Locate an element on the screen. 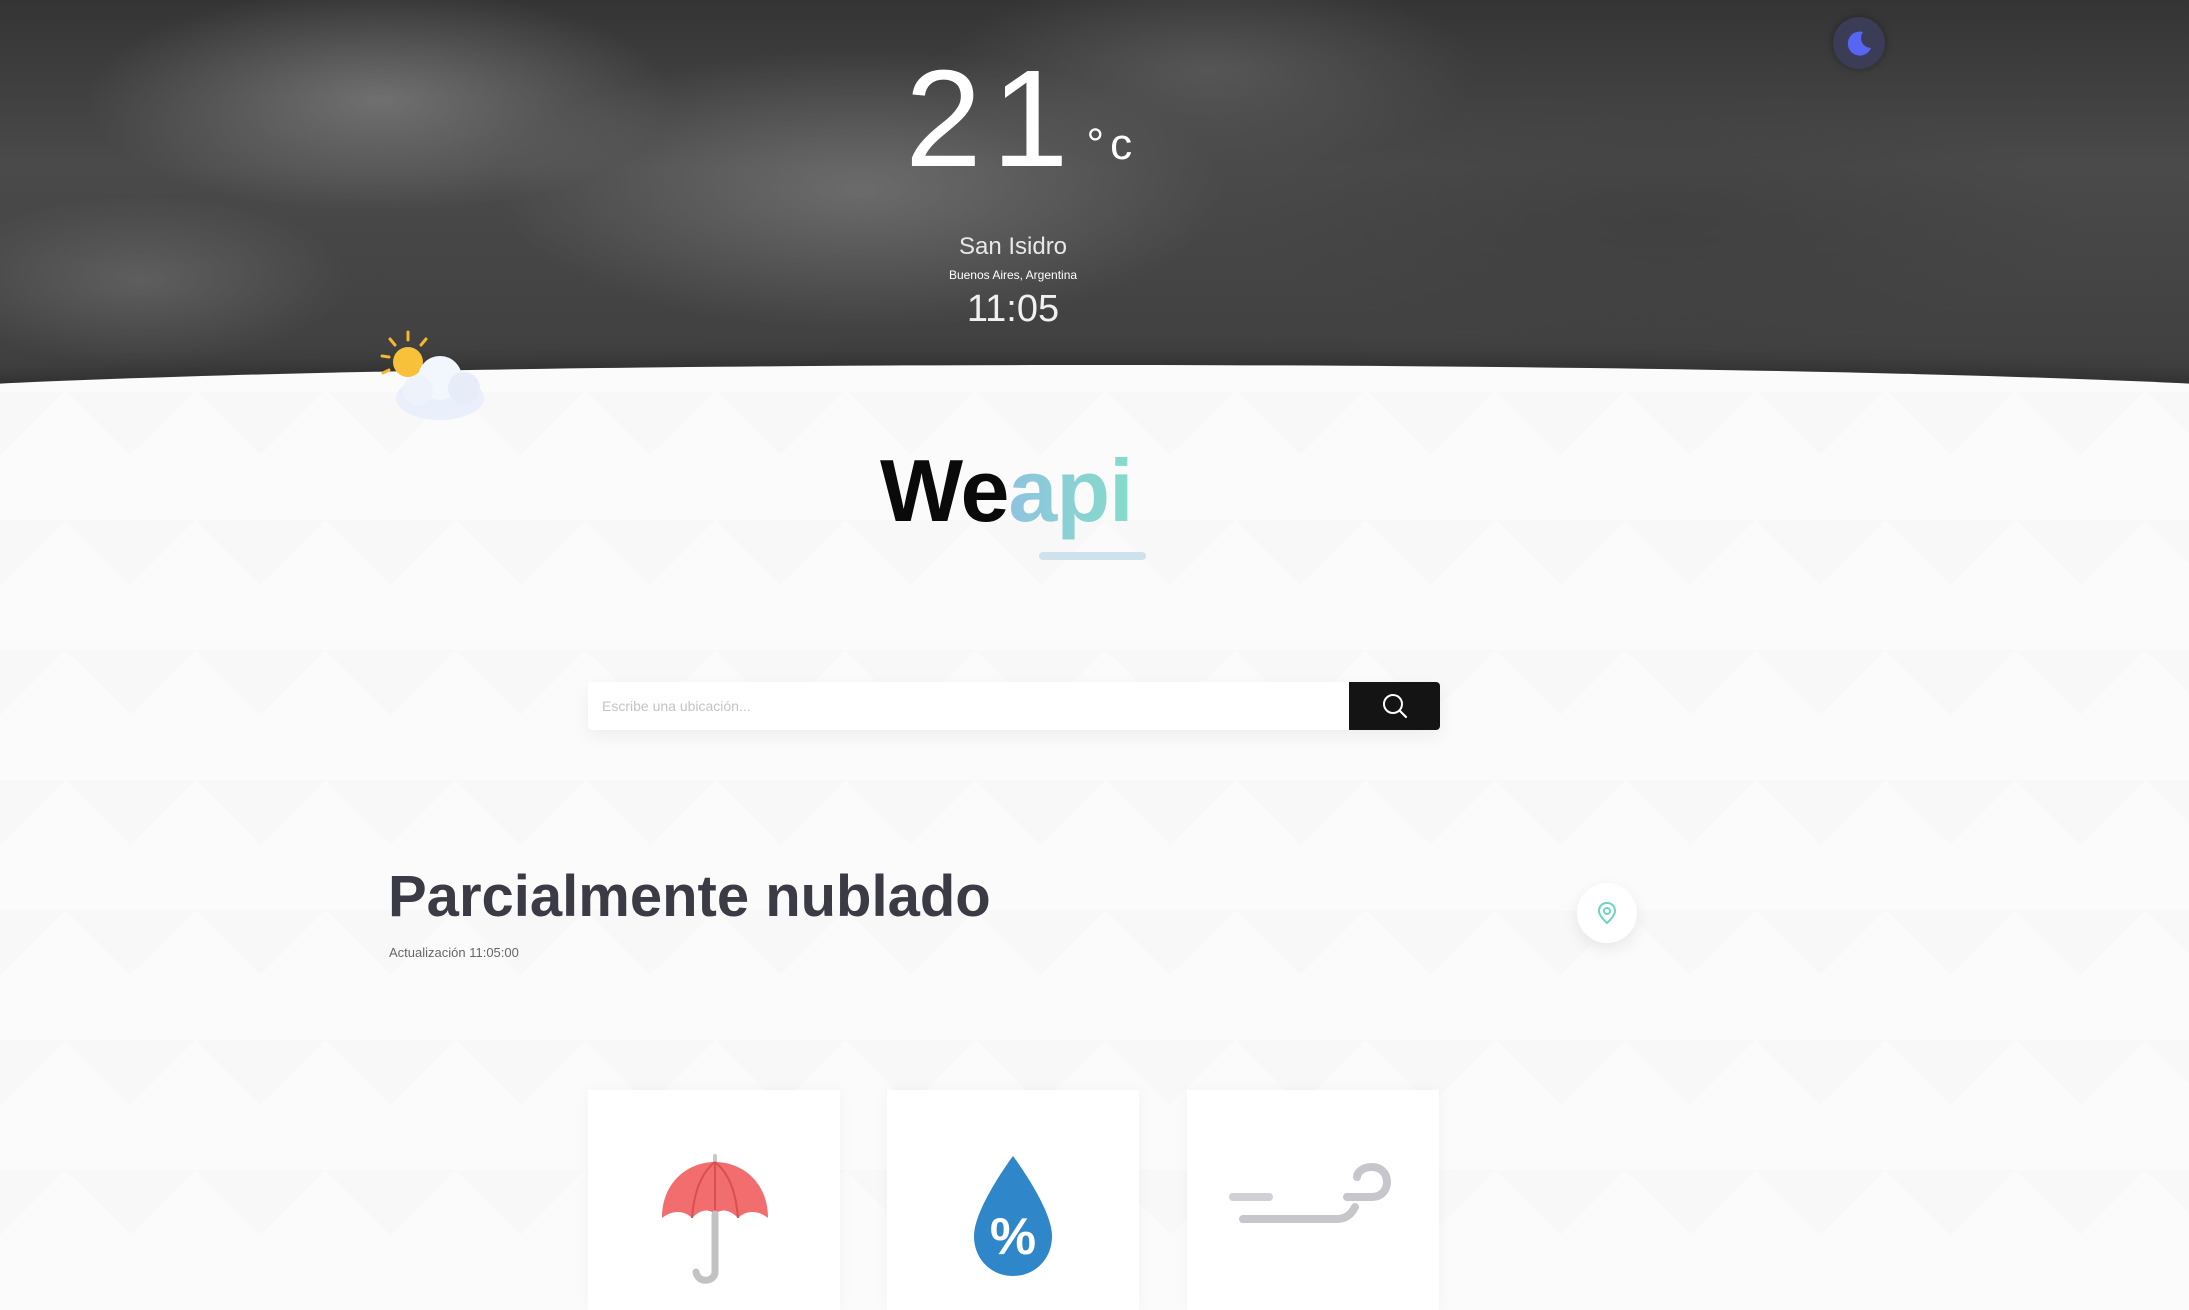 The image size is (2189, 1310). search-container is located at coordinates (1014, 706).